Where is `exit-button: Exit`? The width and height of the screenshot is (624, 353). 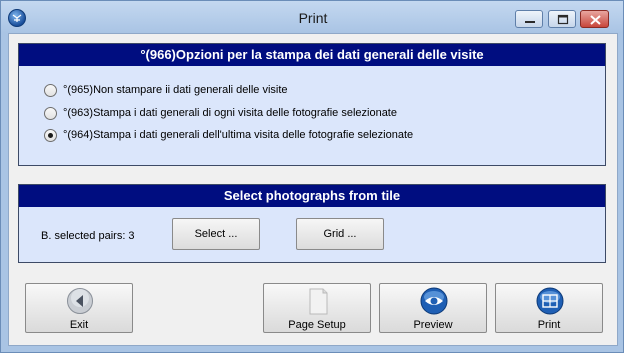
exit-button: Exit is located at coordinates (79, 308).